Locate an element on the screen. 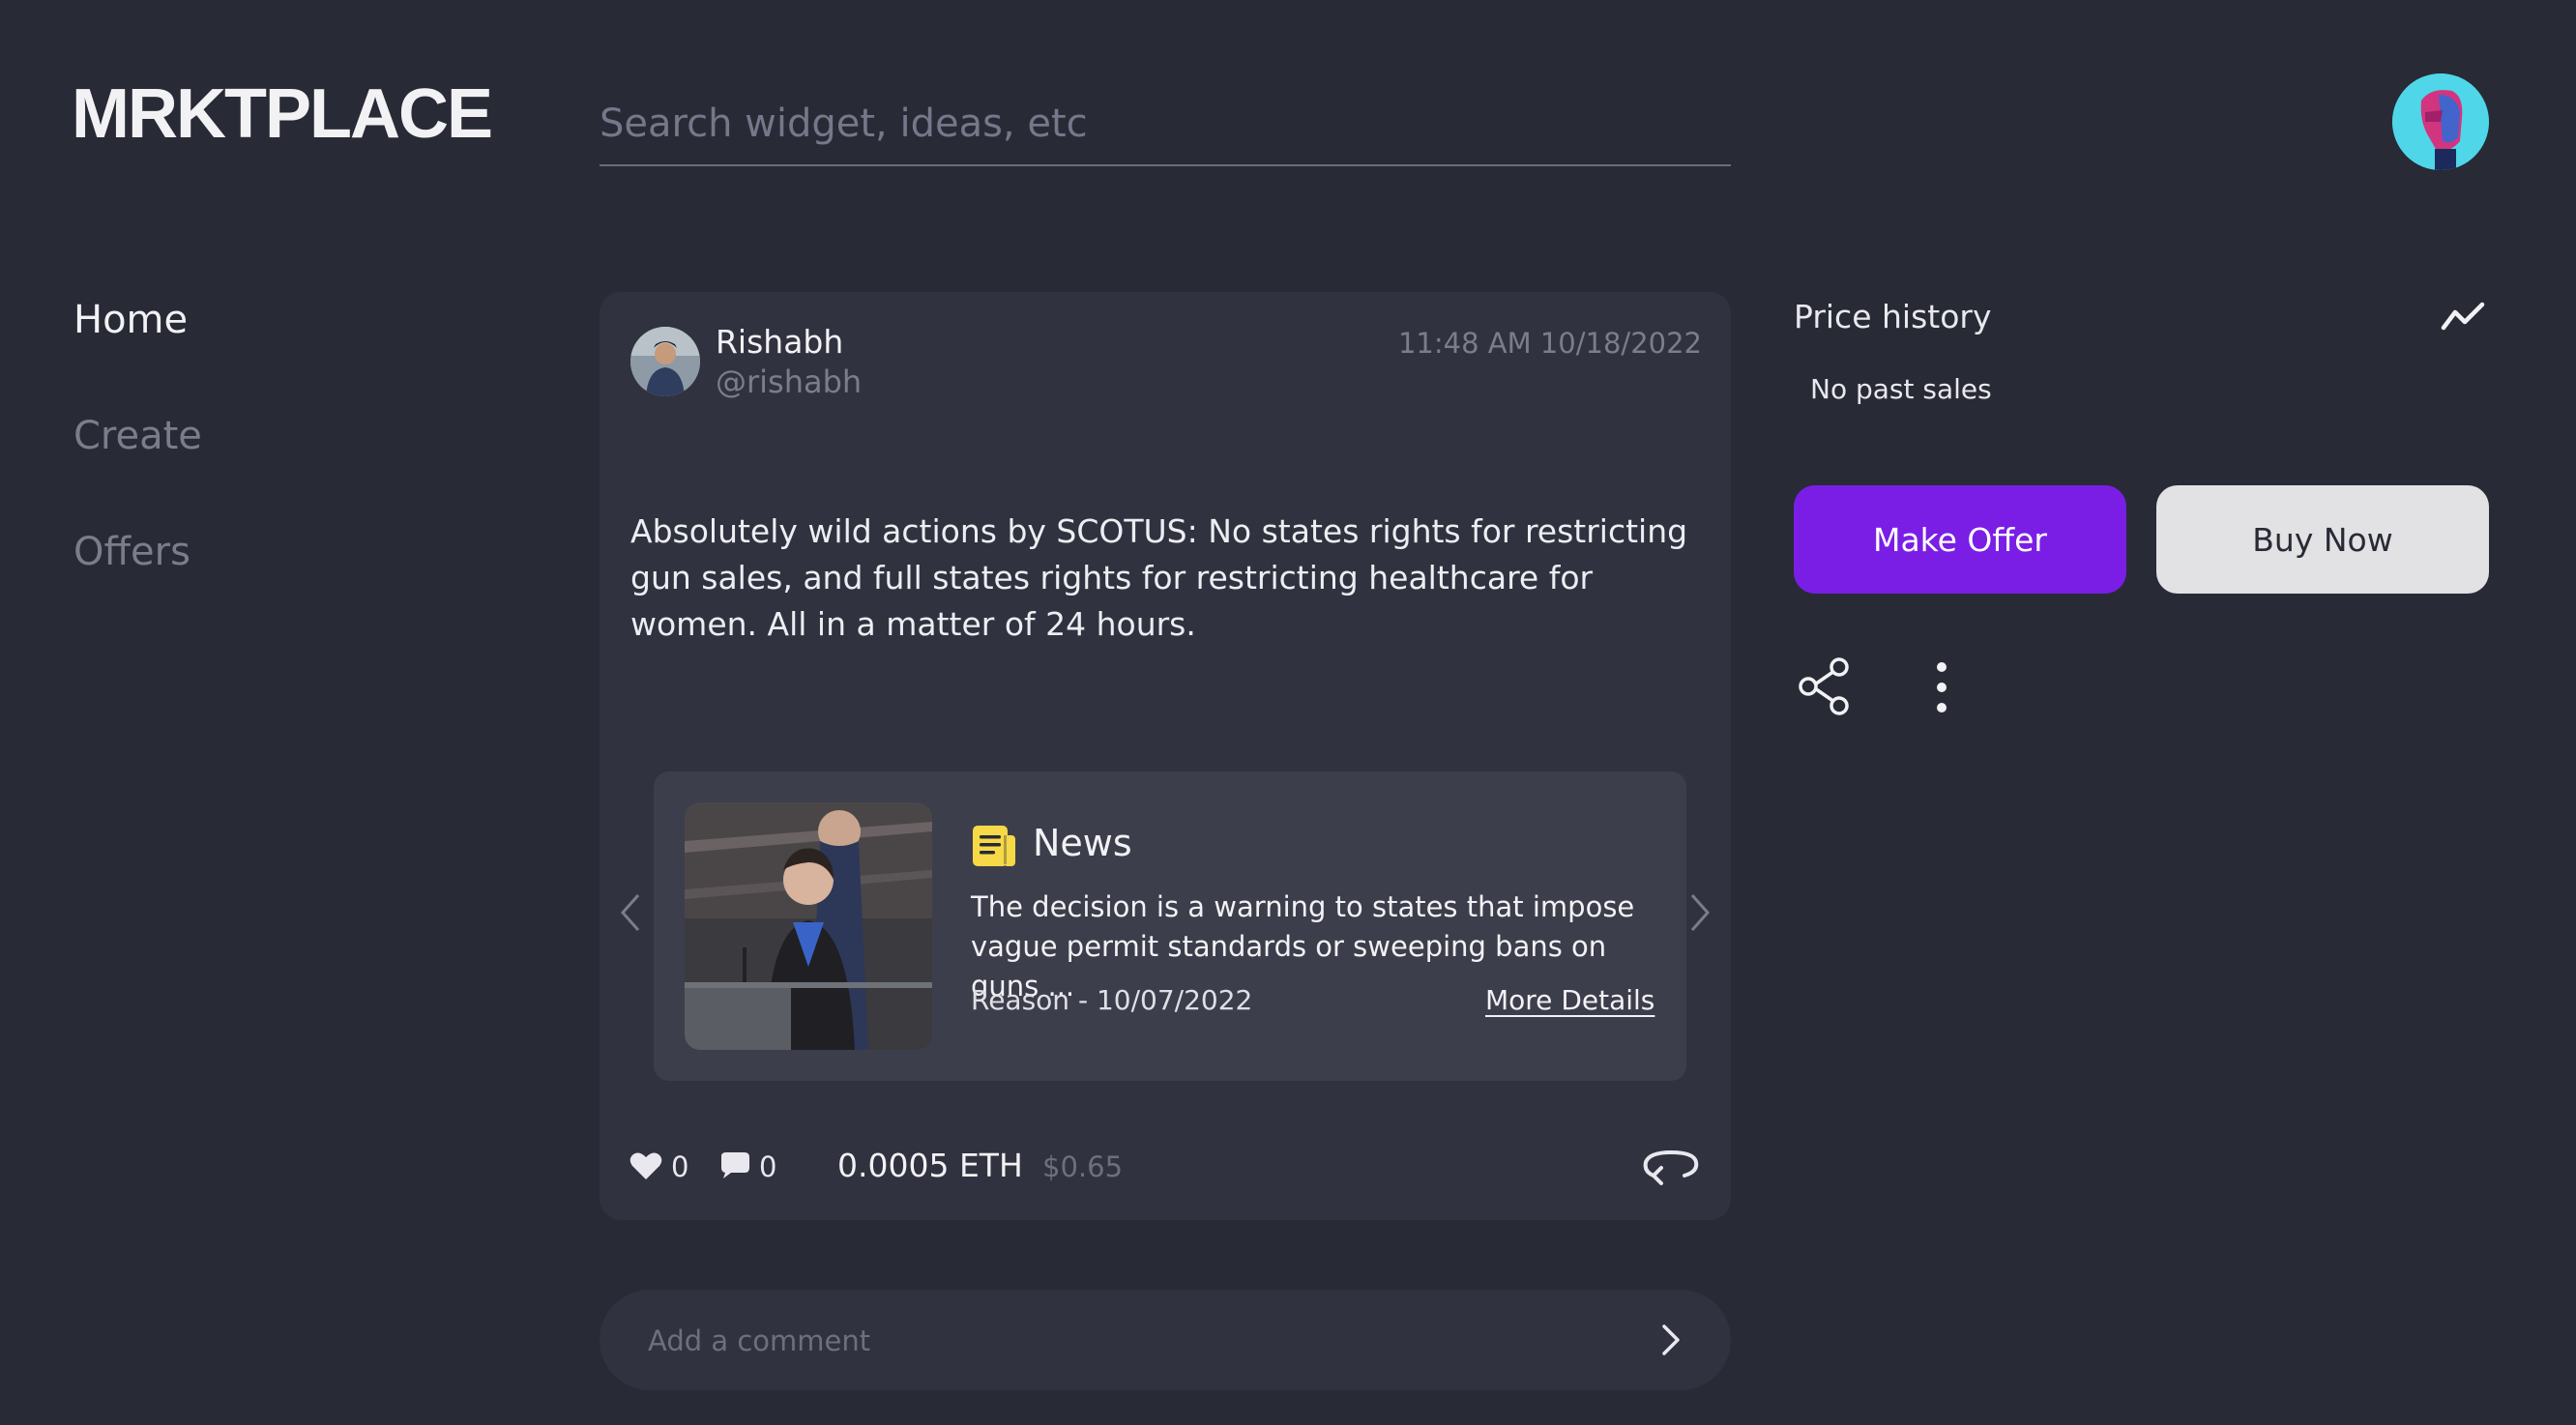 This screenshot has width=2576, height=1425. price-chart-toggle is located at coordinates (2463, 318).